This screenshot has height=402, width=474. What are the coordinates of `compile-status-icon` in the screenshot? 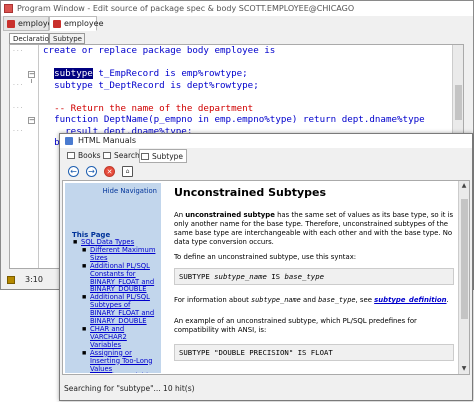 It's located at (11, 280).